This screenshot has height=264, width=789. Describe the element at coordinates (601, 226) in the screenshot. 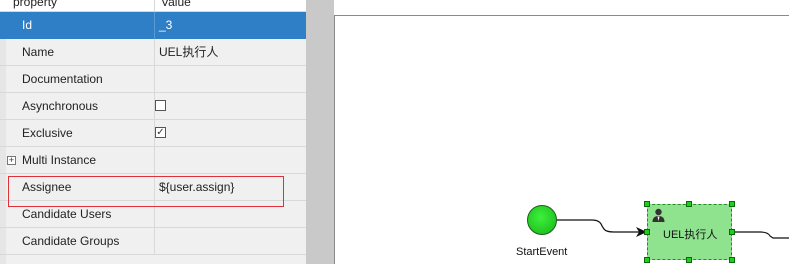

I see `sequence-flow-start-to-task` at that location.